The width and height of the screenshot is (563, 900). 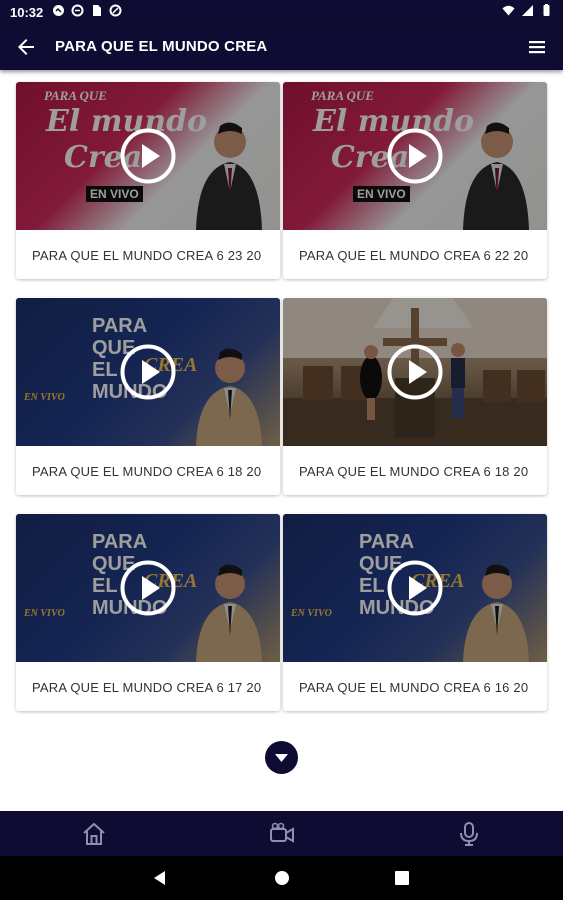 I want to click on video-thumbnail, so click(x=415, y=372).